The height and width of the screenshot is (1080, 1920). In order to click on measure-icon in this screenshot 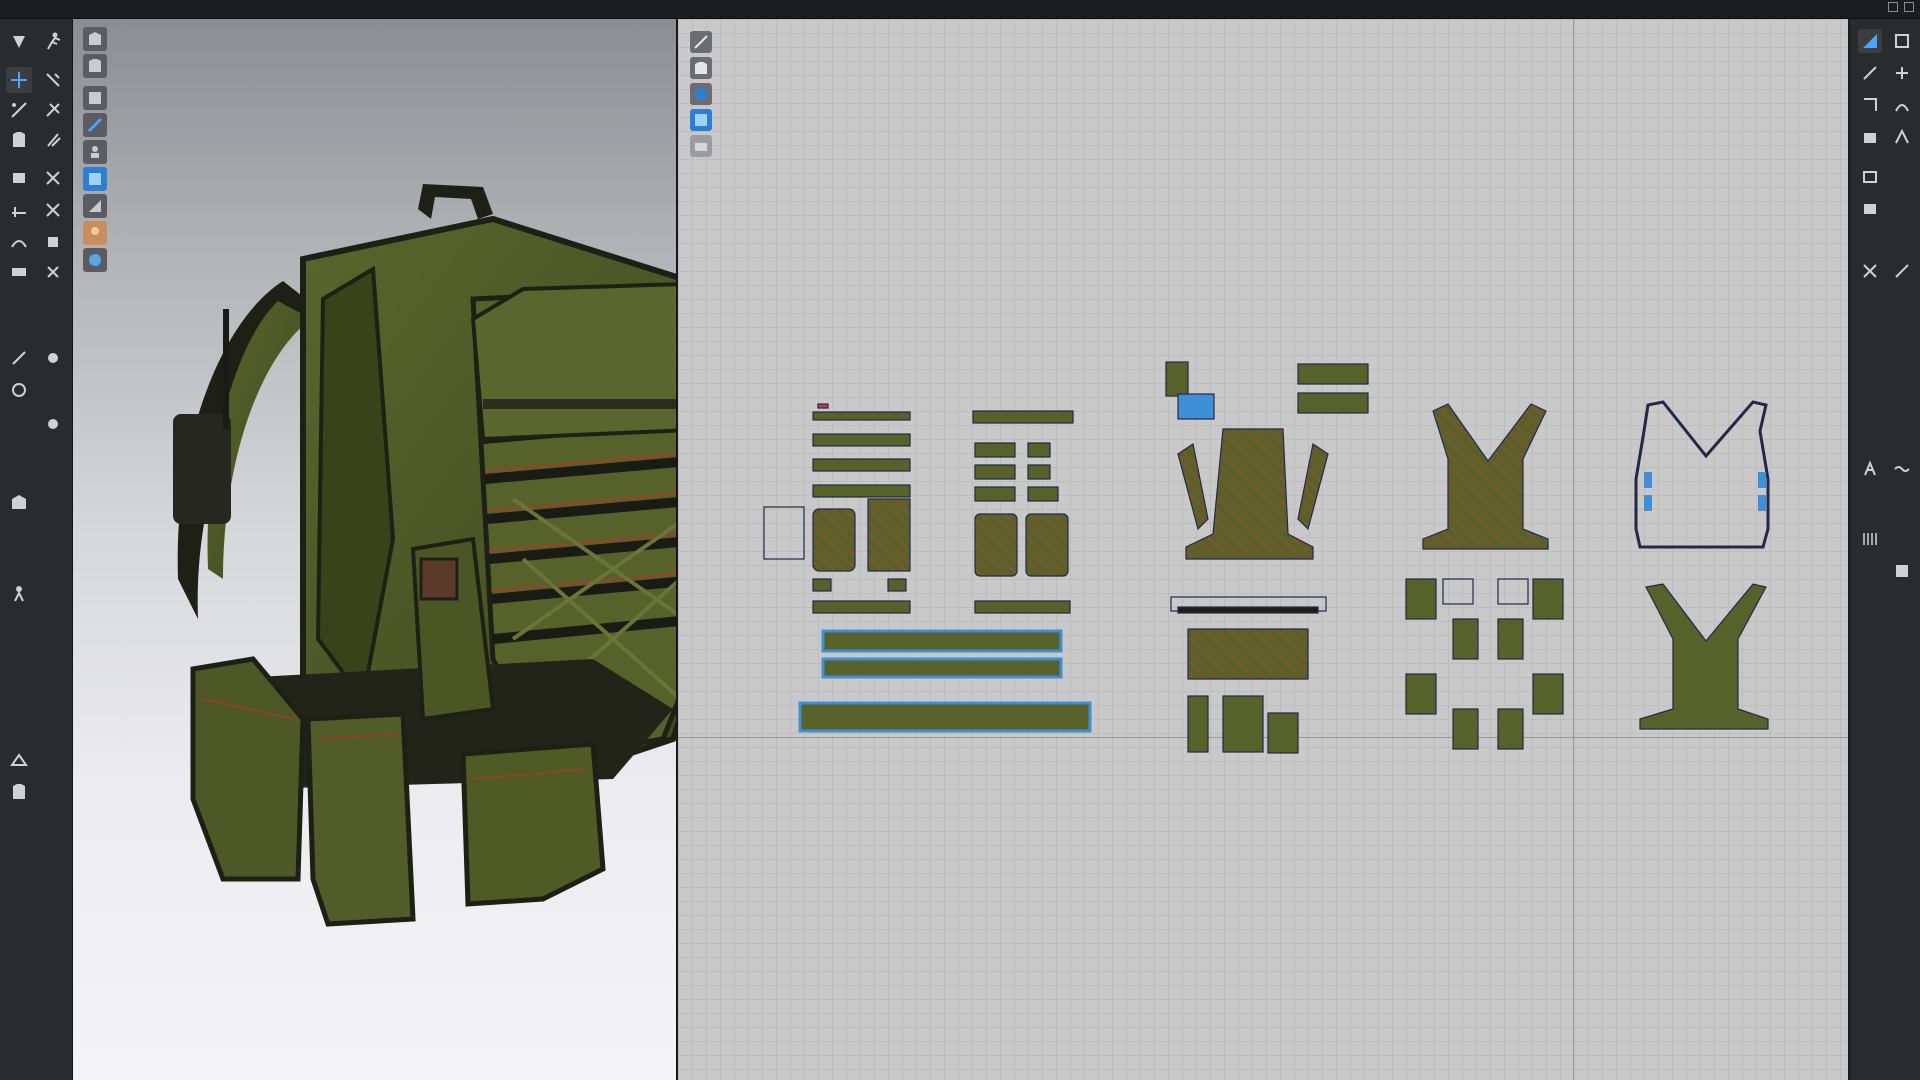, I will do `click(19, 502)`.